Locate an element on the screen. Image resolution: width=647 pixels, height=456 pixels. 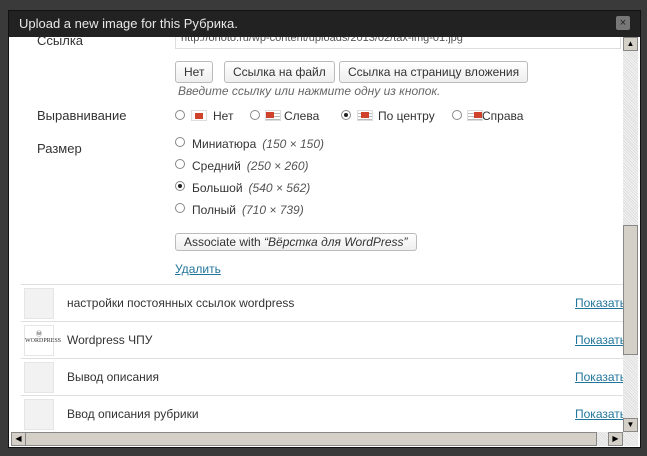
associate-name: “Вёрстка для WordPress” is located at coordinates (336, 242).